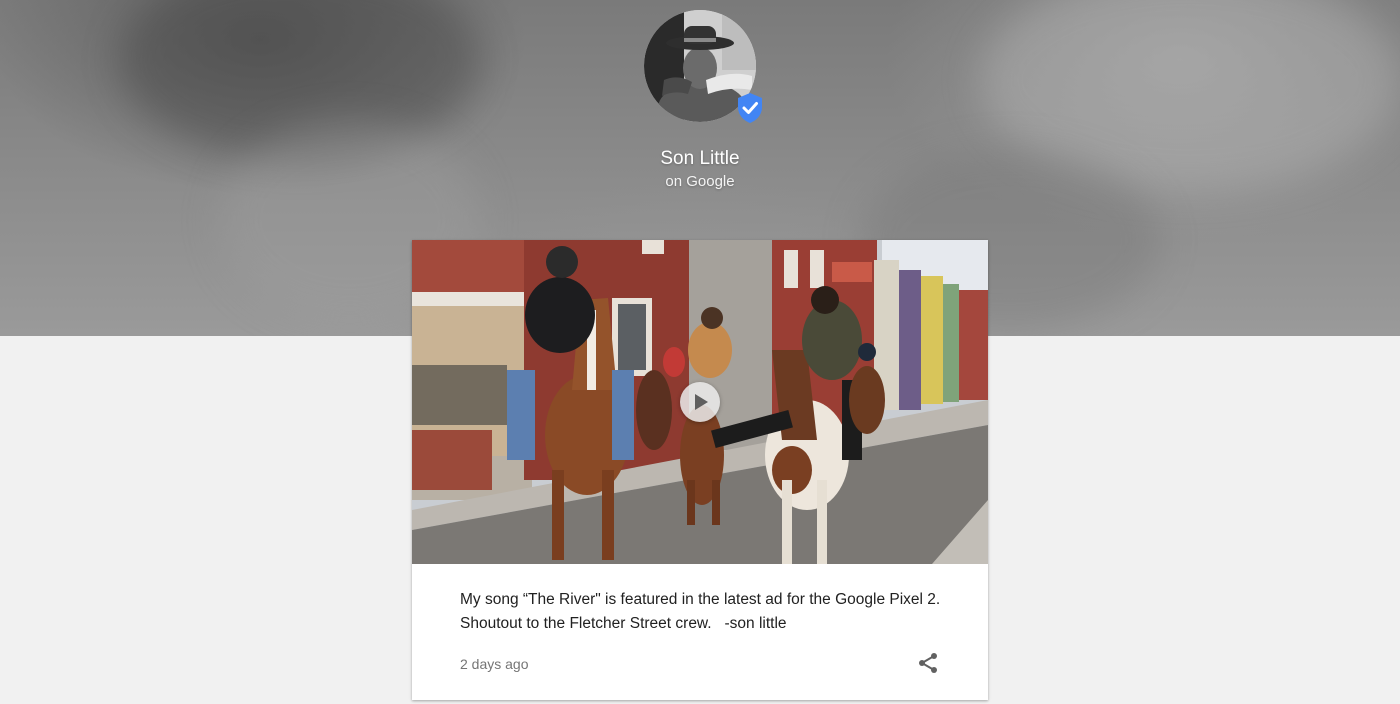 This screenshot has width=1400, height=704. I want to click on share-button, so click(928, 663).